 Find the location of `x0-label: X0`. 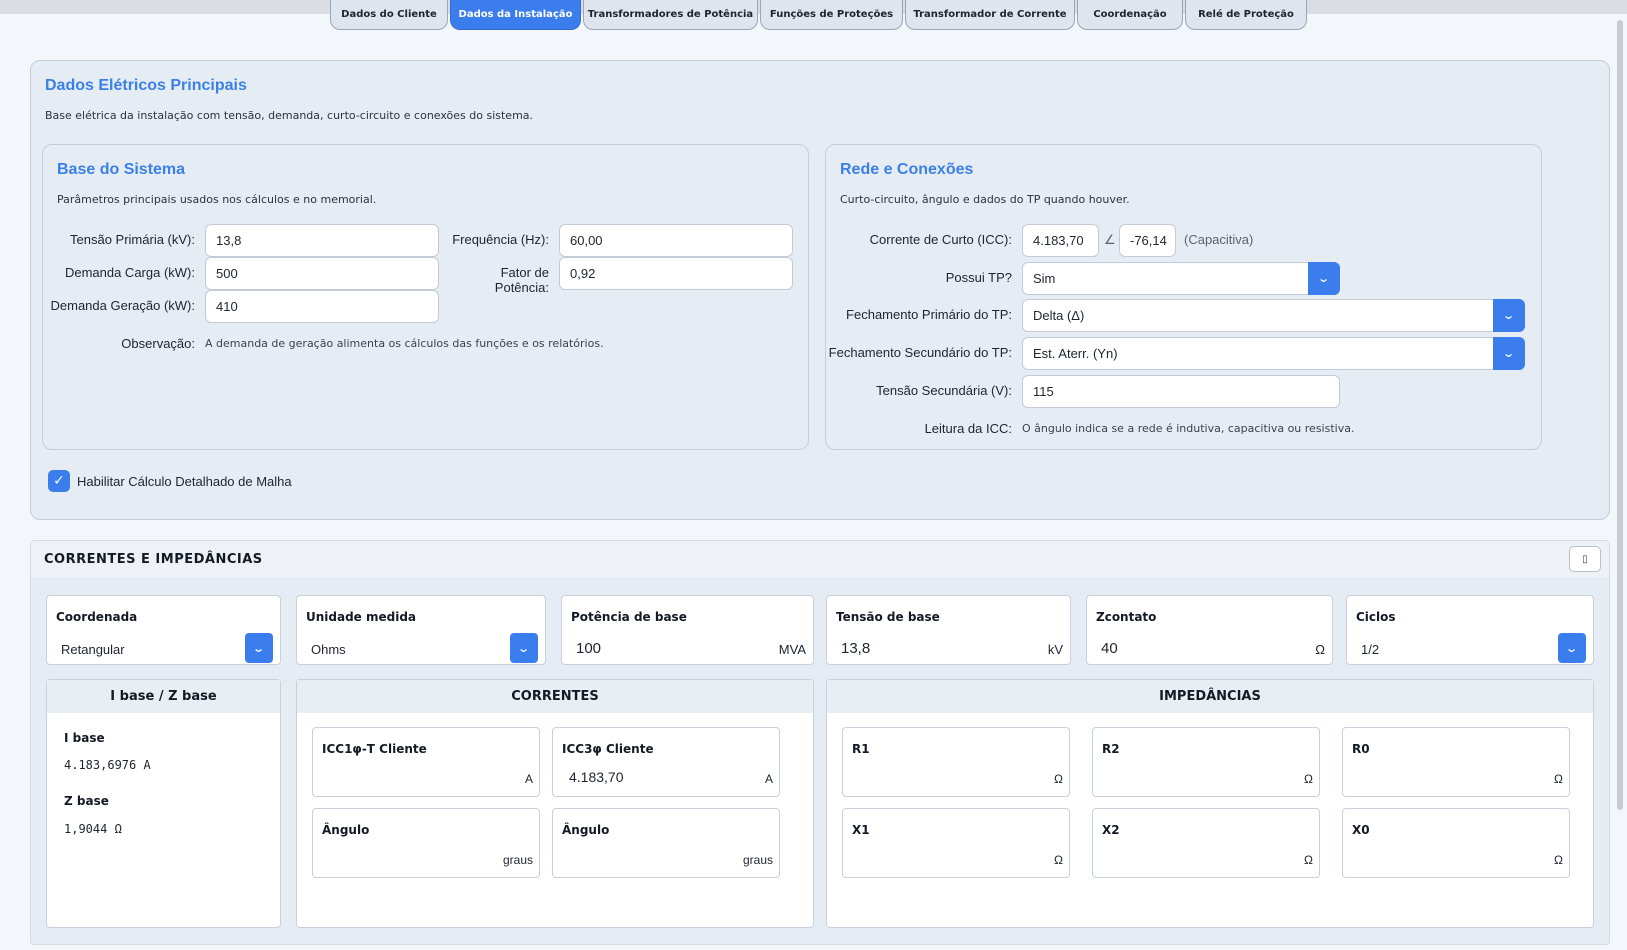

x0-label: X0 is located at coordinates (1361, 830).